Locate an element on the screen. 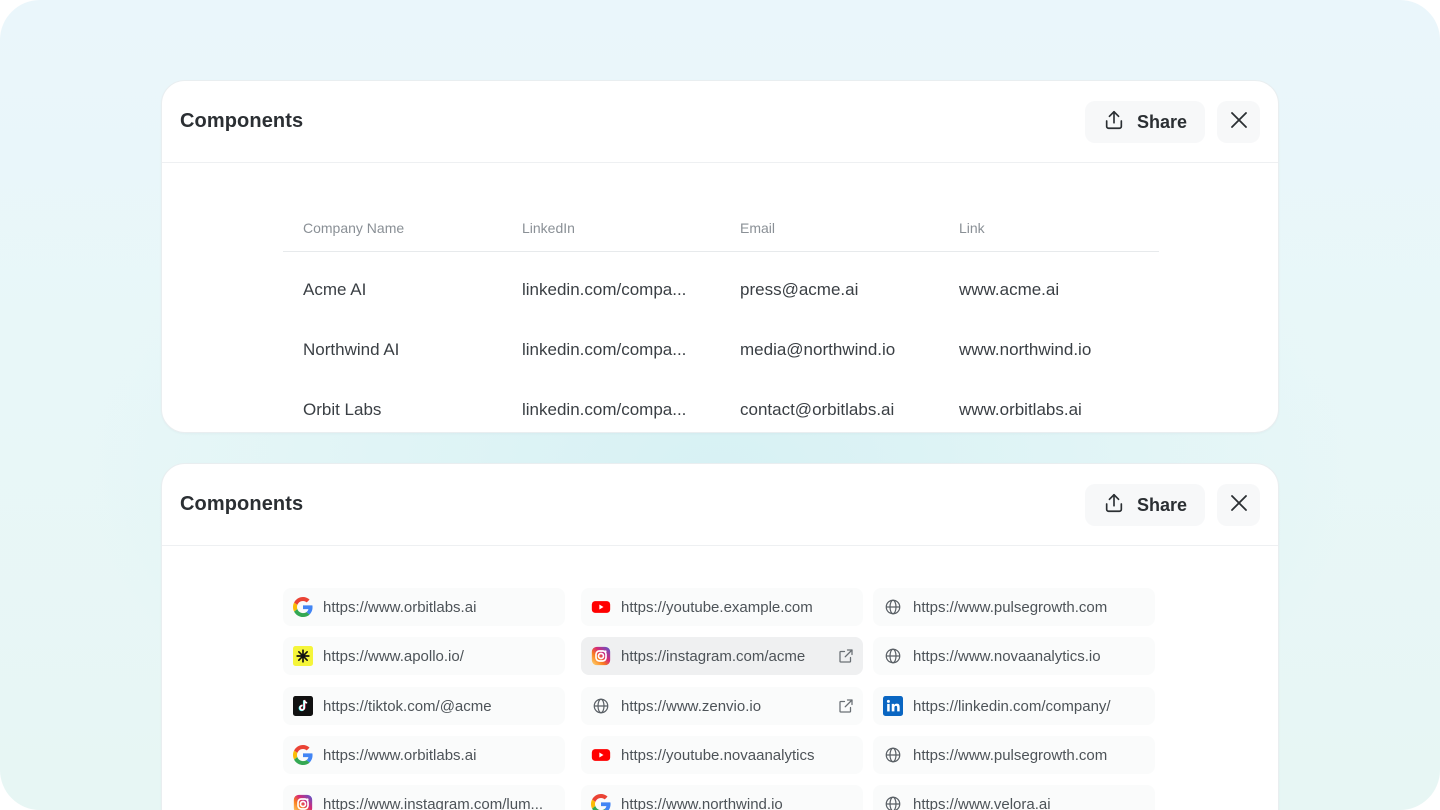 This screenshot has height=810, width=1440. company-name-cell: Acme AI is located at coordinates (335, 289).